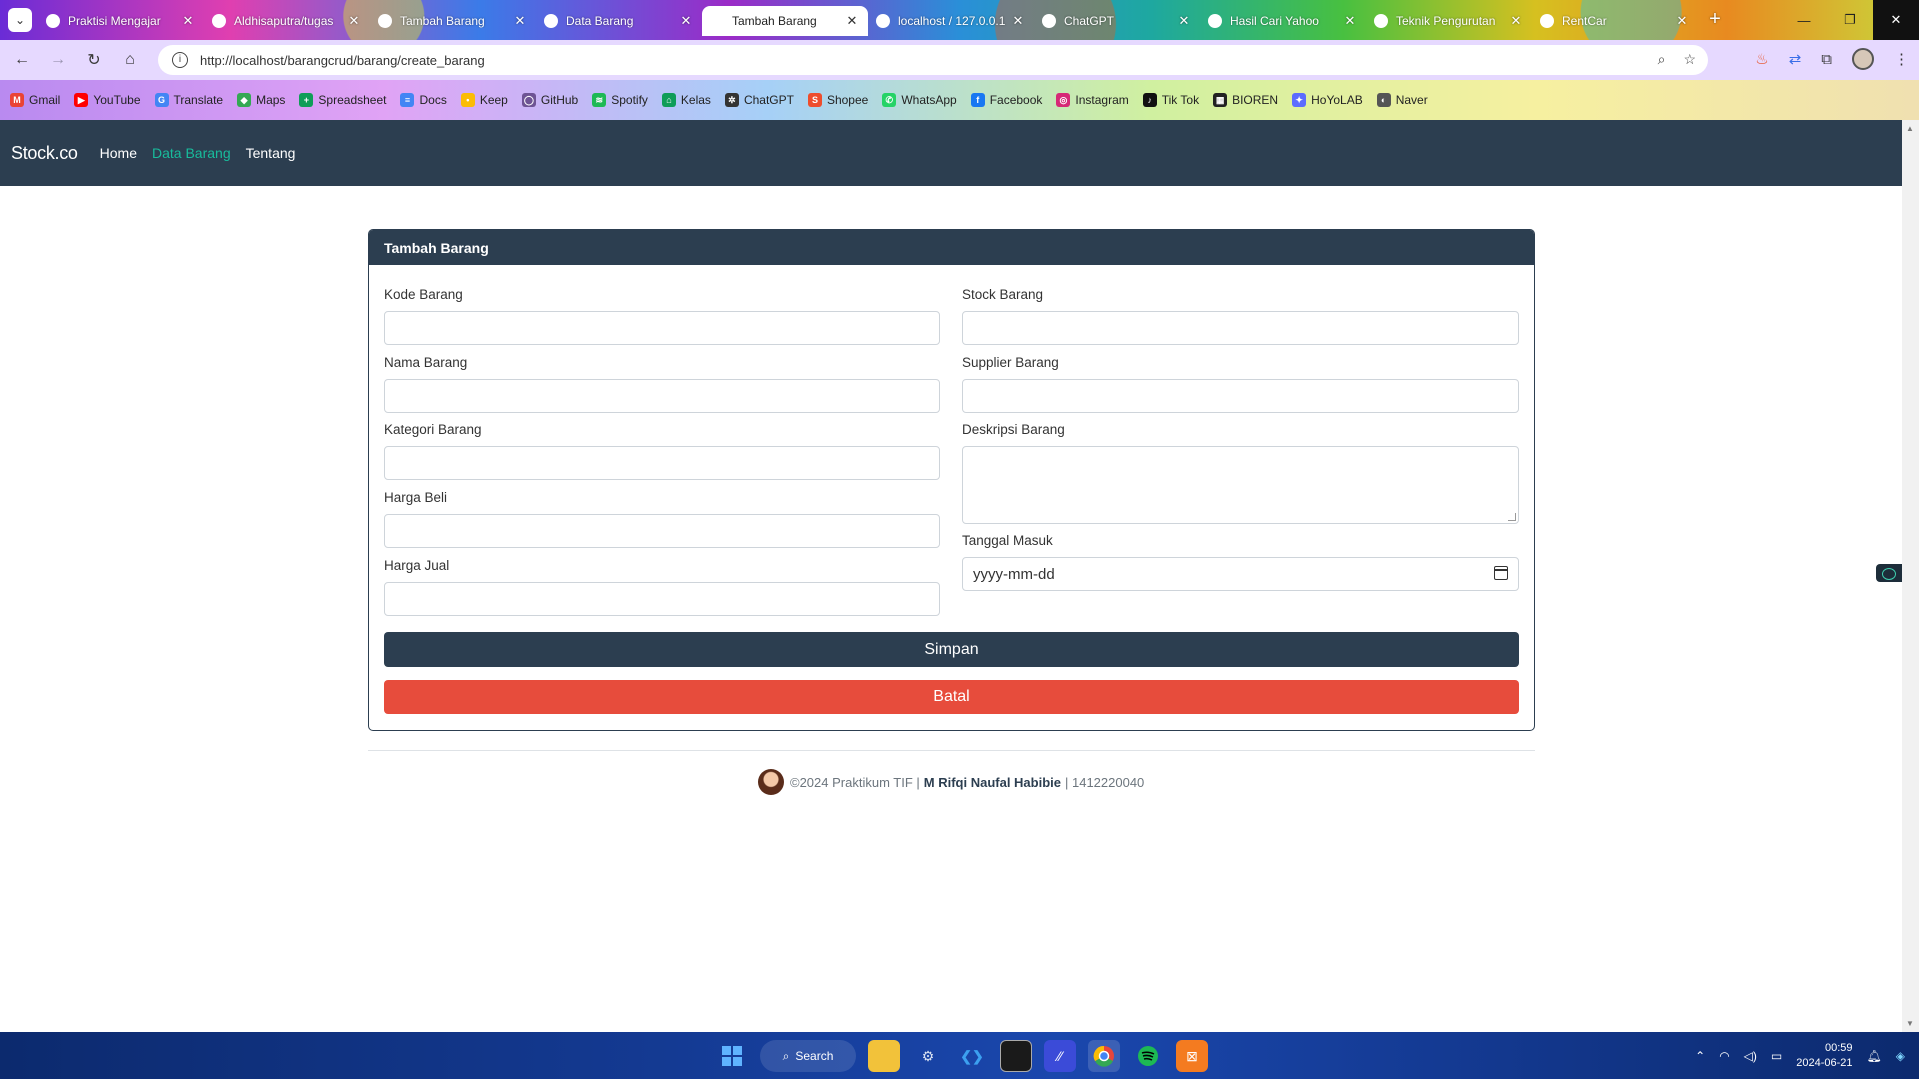  I want to click on vscode-icon: ❮❯, so click(972, 1056).